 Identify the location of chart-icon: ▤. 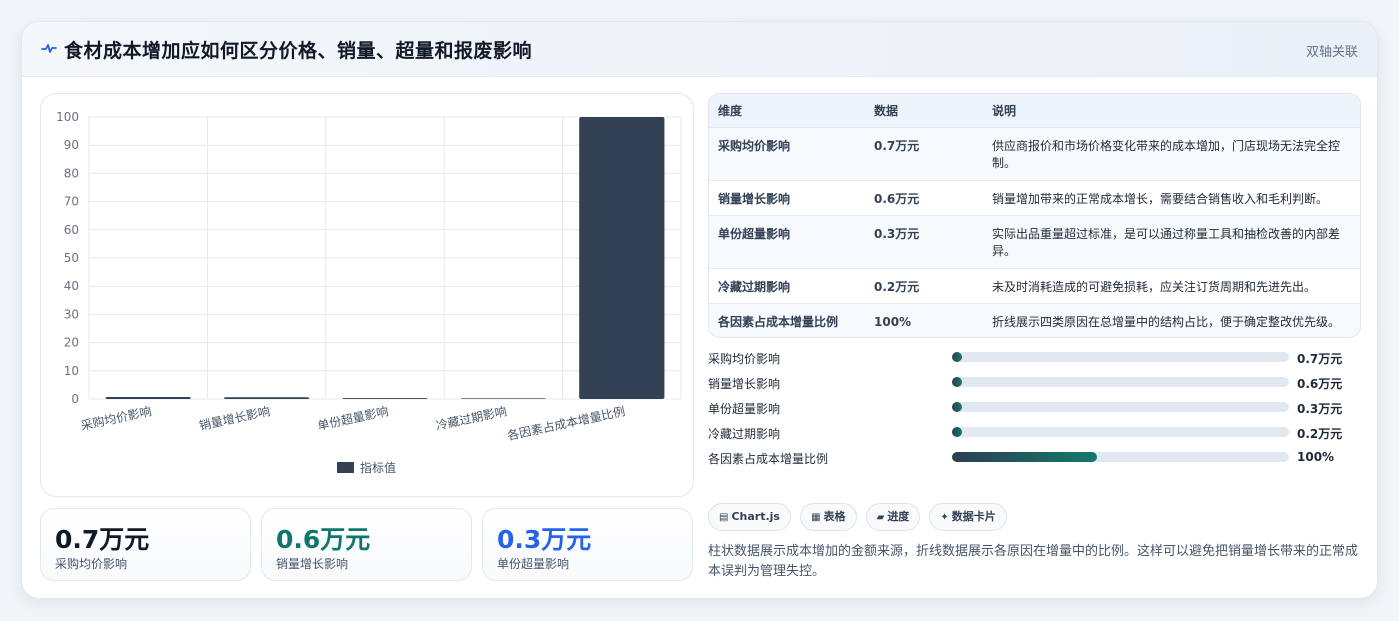
(724, 517).